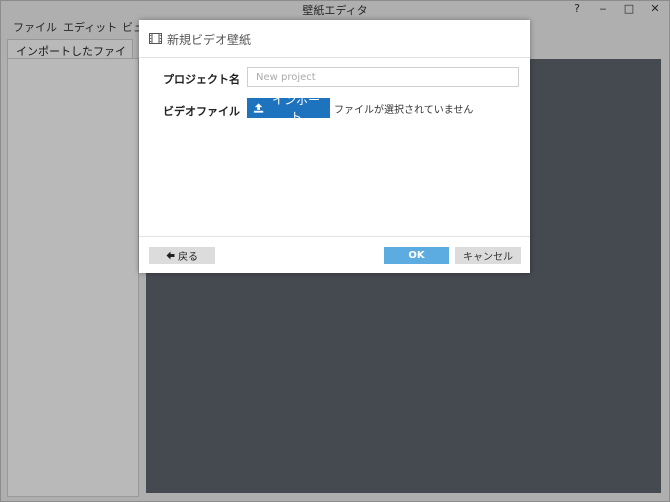 The height and width of the screenshot is (502, 670). I want to click on dialog-header: 新規ビデオ壁紙, so click(334, 39).